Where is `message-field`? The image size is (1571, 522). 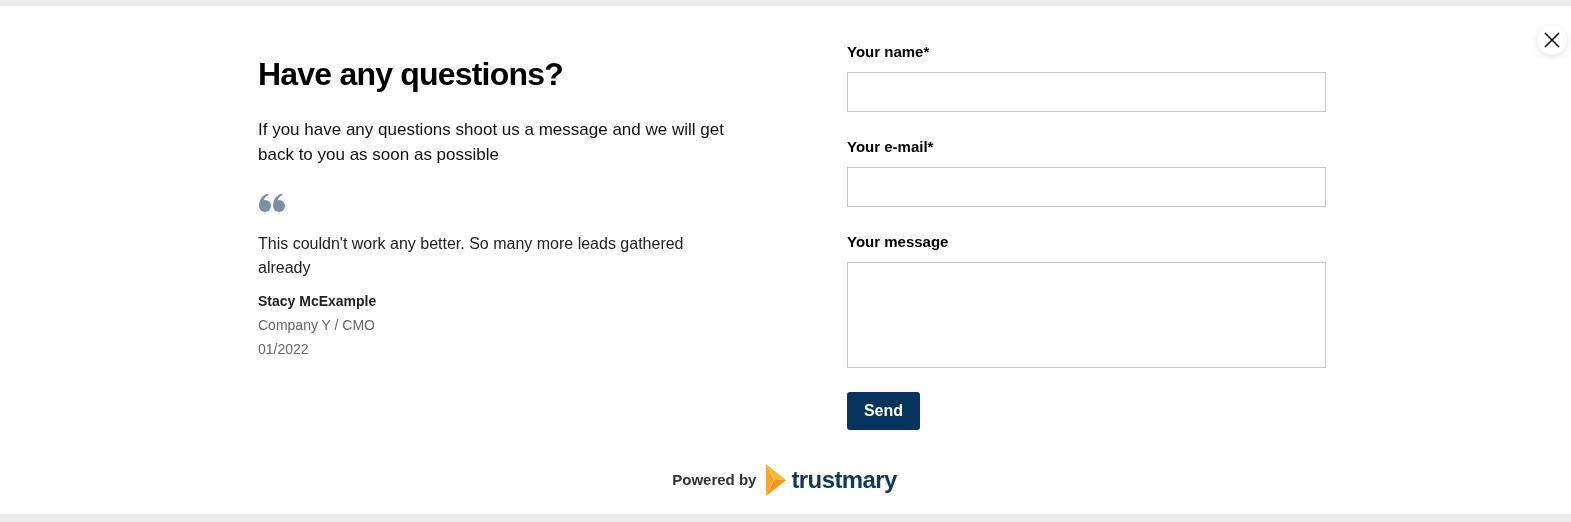
message-field is located at coordinates (1086, 315).